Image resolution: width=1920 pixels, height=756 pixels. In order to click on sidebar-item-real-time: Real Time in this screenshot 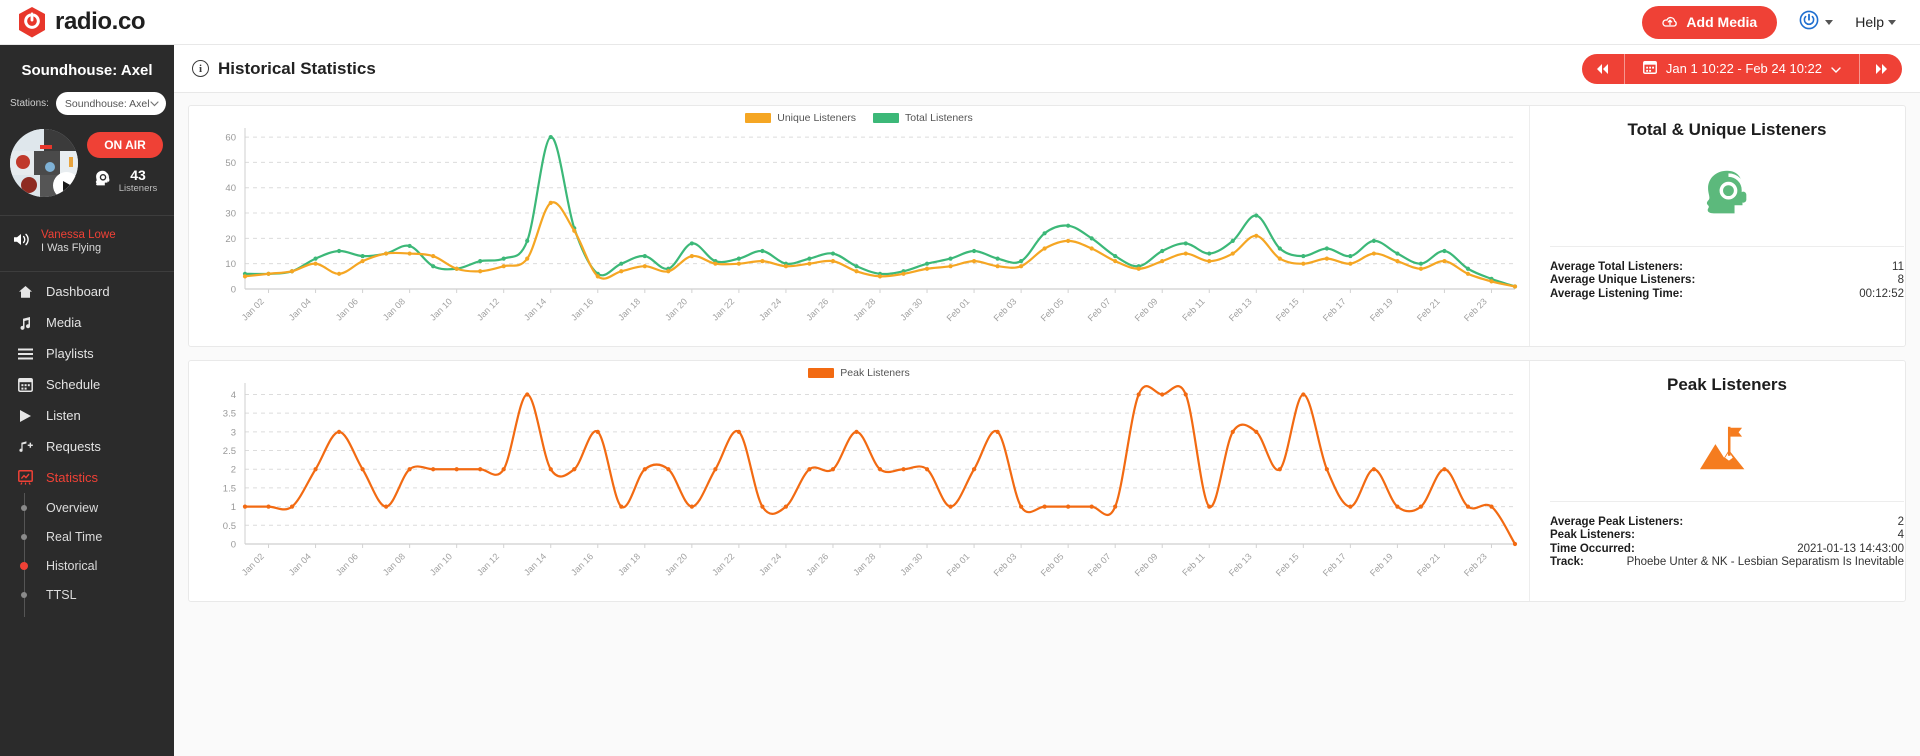, I will do `click(96, 536)`.